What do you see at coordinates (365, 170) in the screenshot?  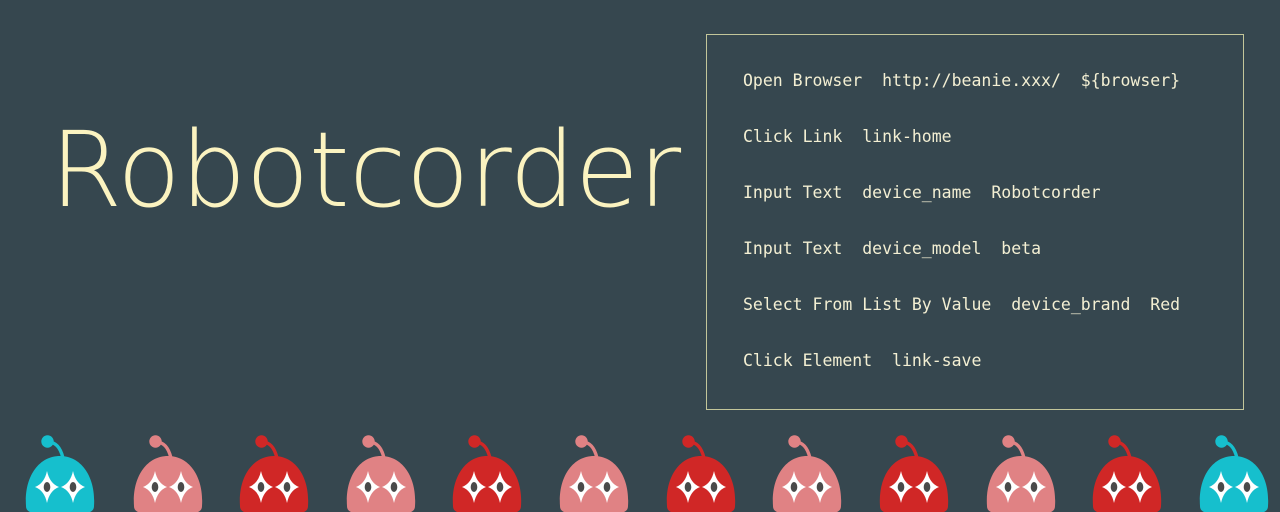 I see `page-title: Robotcorder` at bounding box center [365, 170].